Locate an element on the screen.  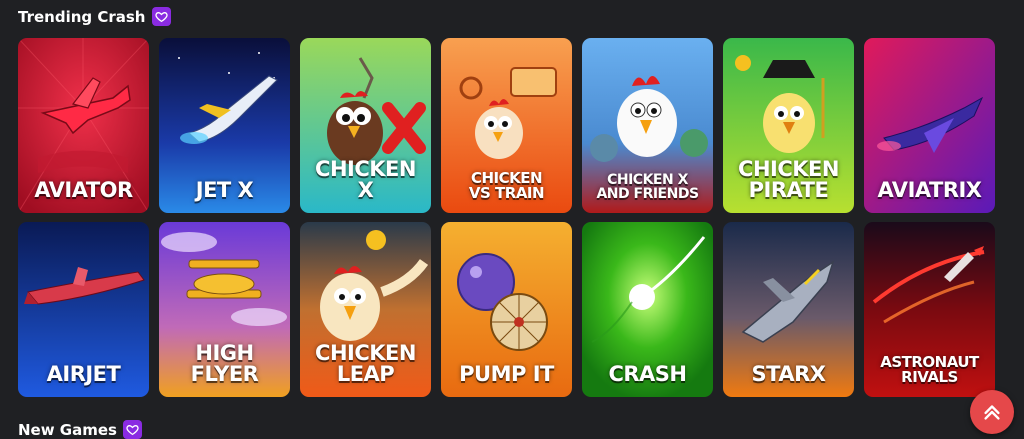
game-title: HIGH FLYER is located at coordinates (224, 363).